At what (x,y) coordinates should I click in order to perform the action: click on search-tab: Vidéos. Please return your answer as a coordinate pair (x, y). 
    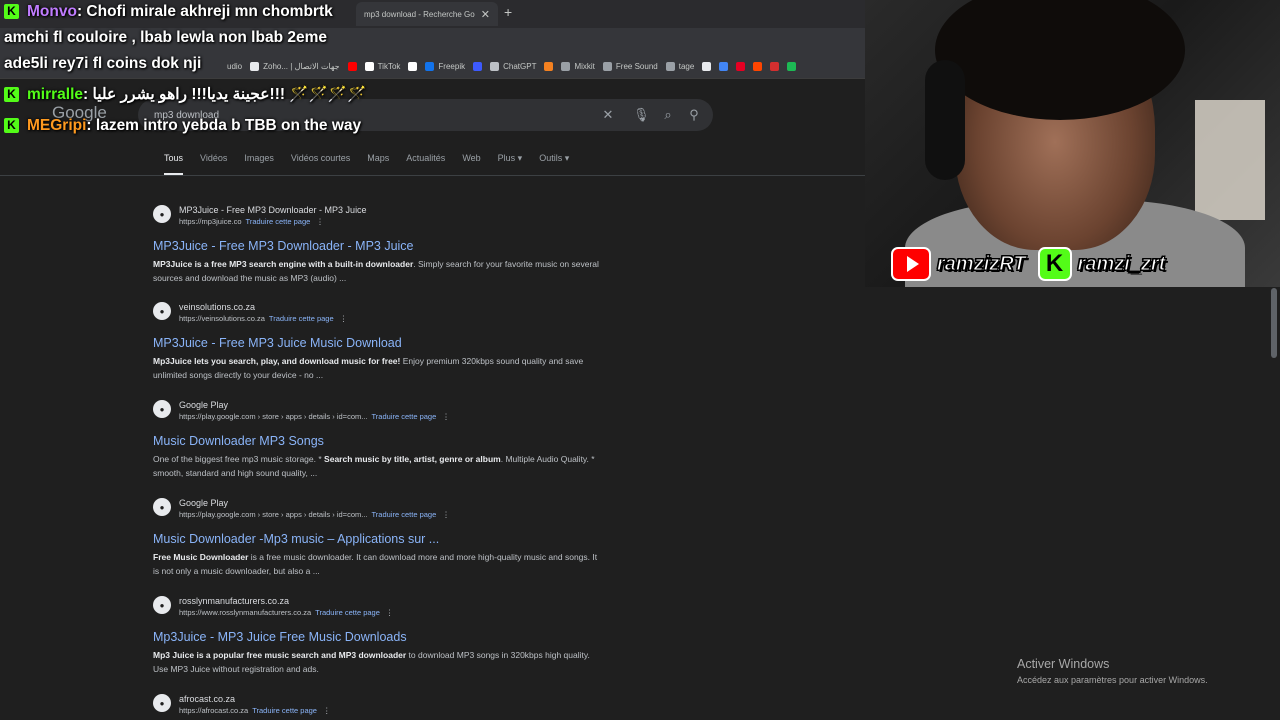
    Looking at the image, I should click on (213, 164).